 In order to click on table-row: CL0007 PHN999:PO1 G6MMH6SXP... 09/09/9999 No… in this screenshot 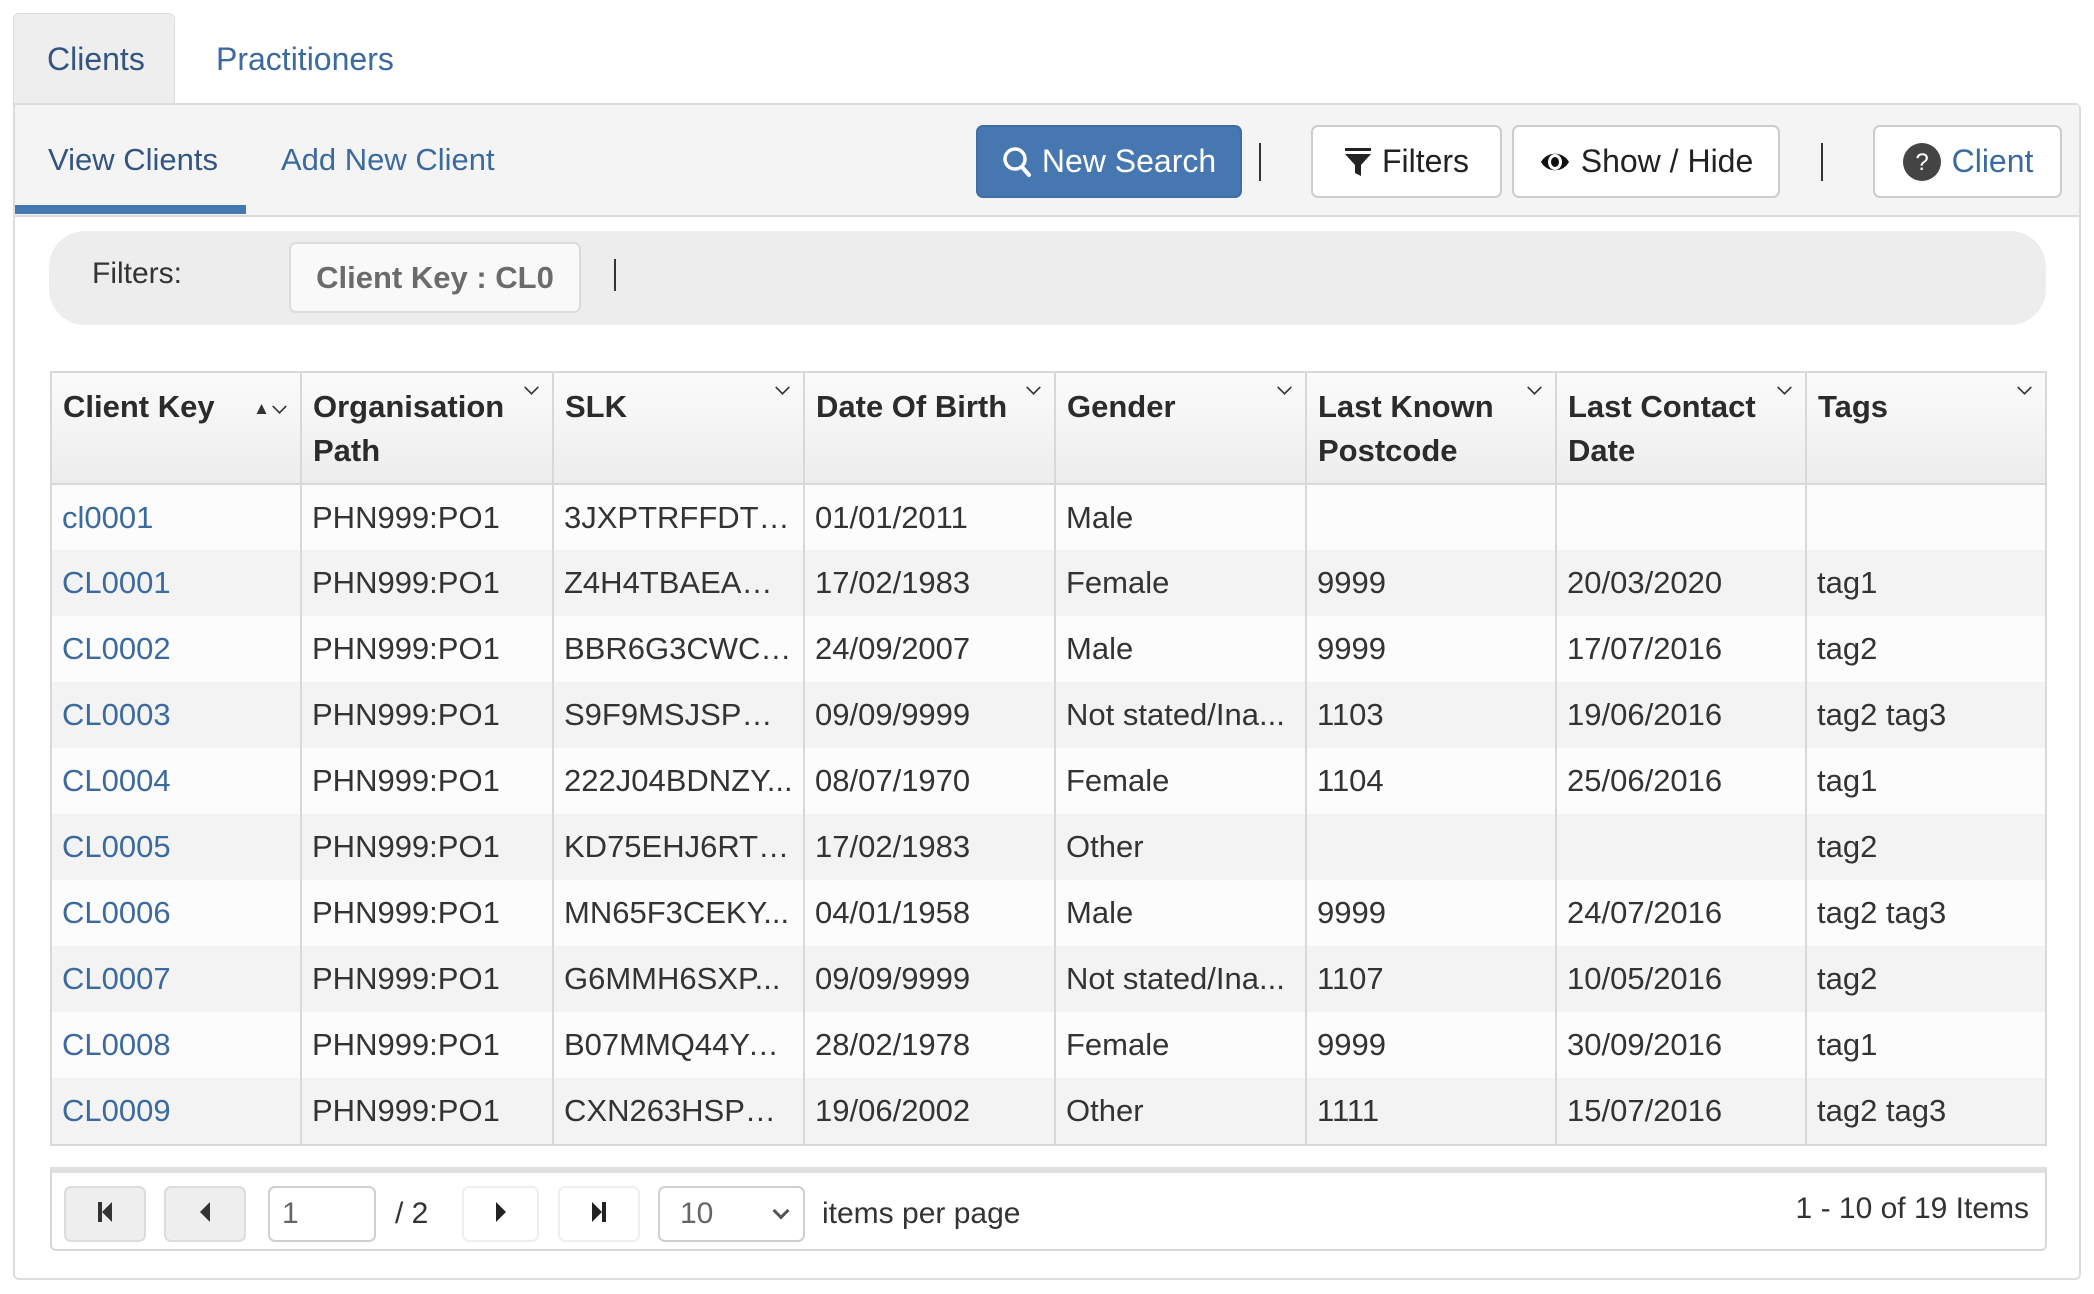, I will do `click(1048, 979)`.